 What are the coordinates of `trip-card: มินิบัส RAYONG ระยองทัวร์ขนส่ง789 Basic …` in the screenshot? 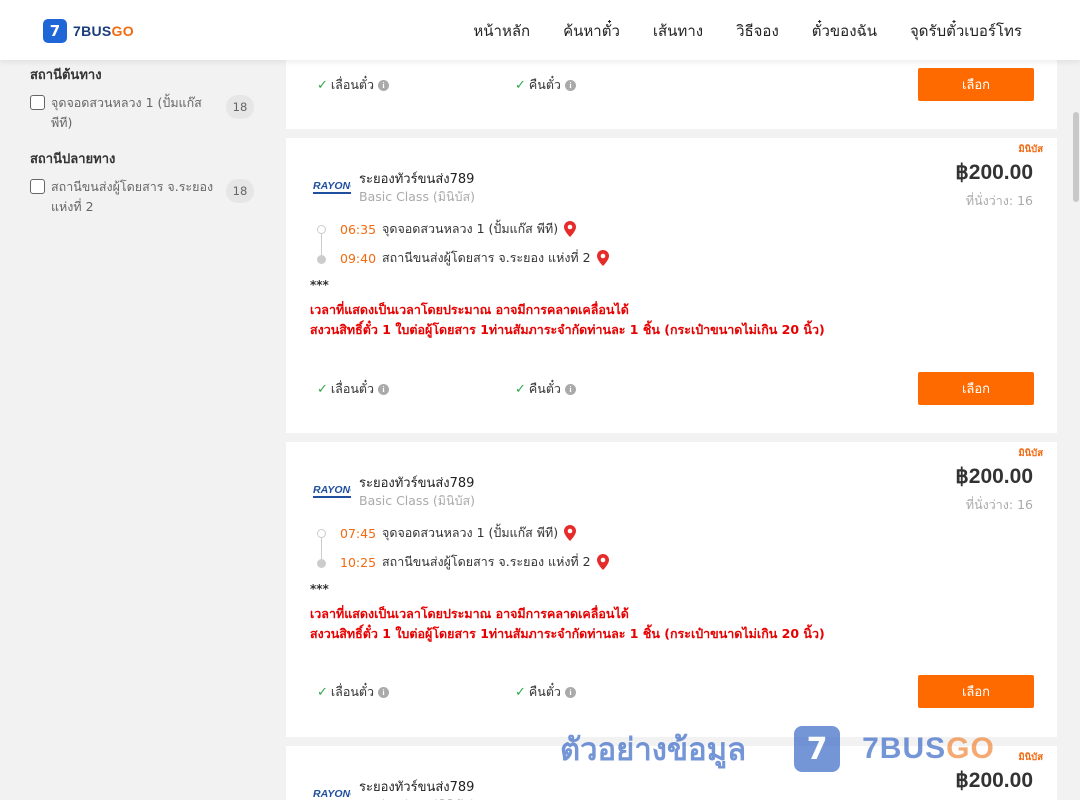 It's located at (671, 773).